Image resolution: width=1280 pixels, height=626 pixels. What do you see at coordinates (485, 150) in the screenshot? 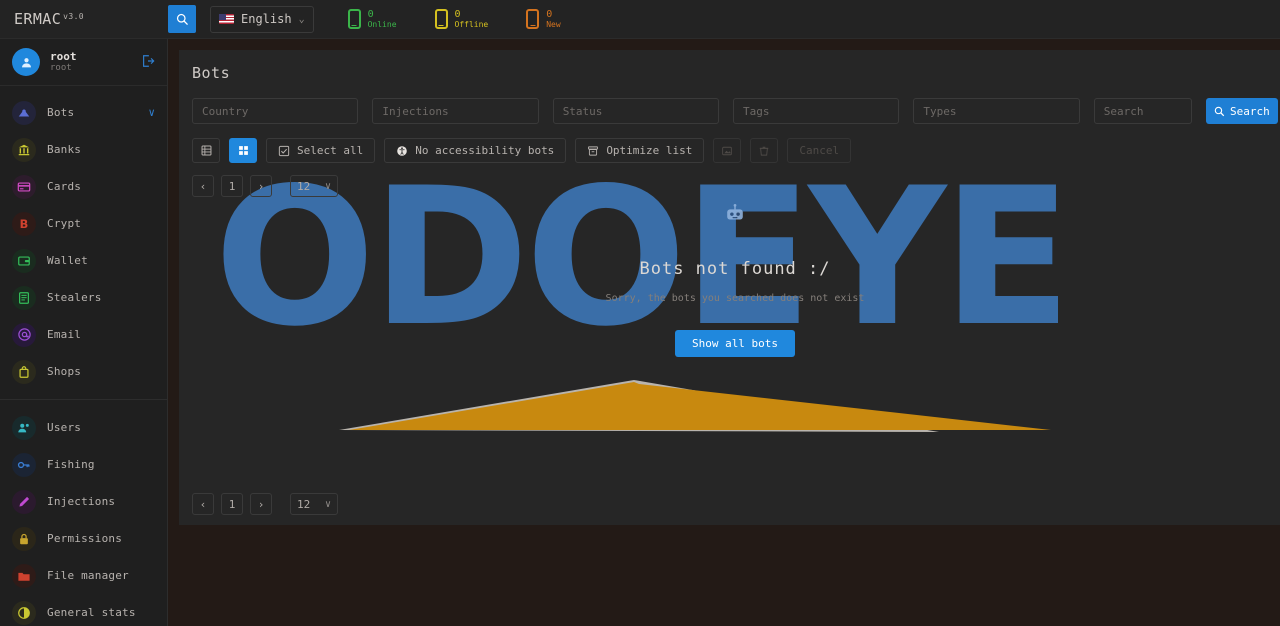
I see `no-accessibility-label: No accessibility bots` at bounding box center [485, 150].